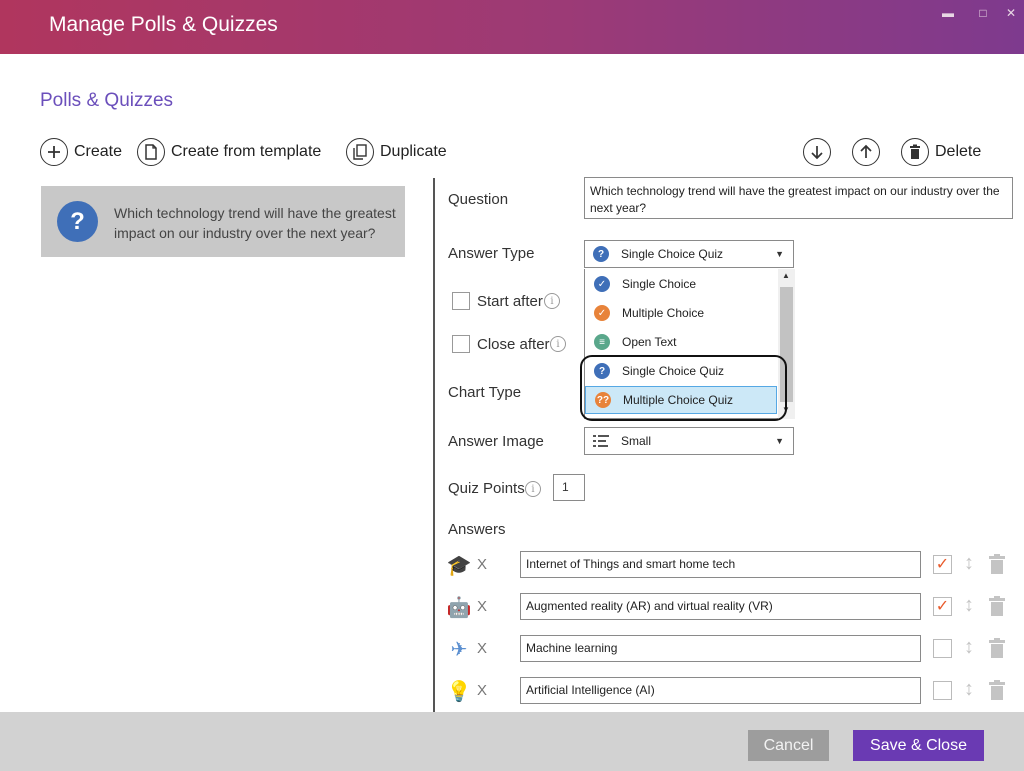 The height and width of the screenshot is (771, 1024). I want to click on robot-icon: 🤖, so click(459, 607).